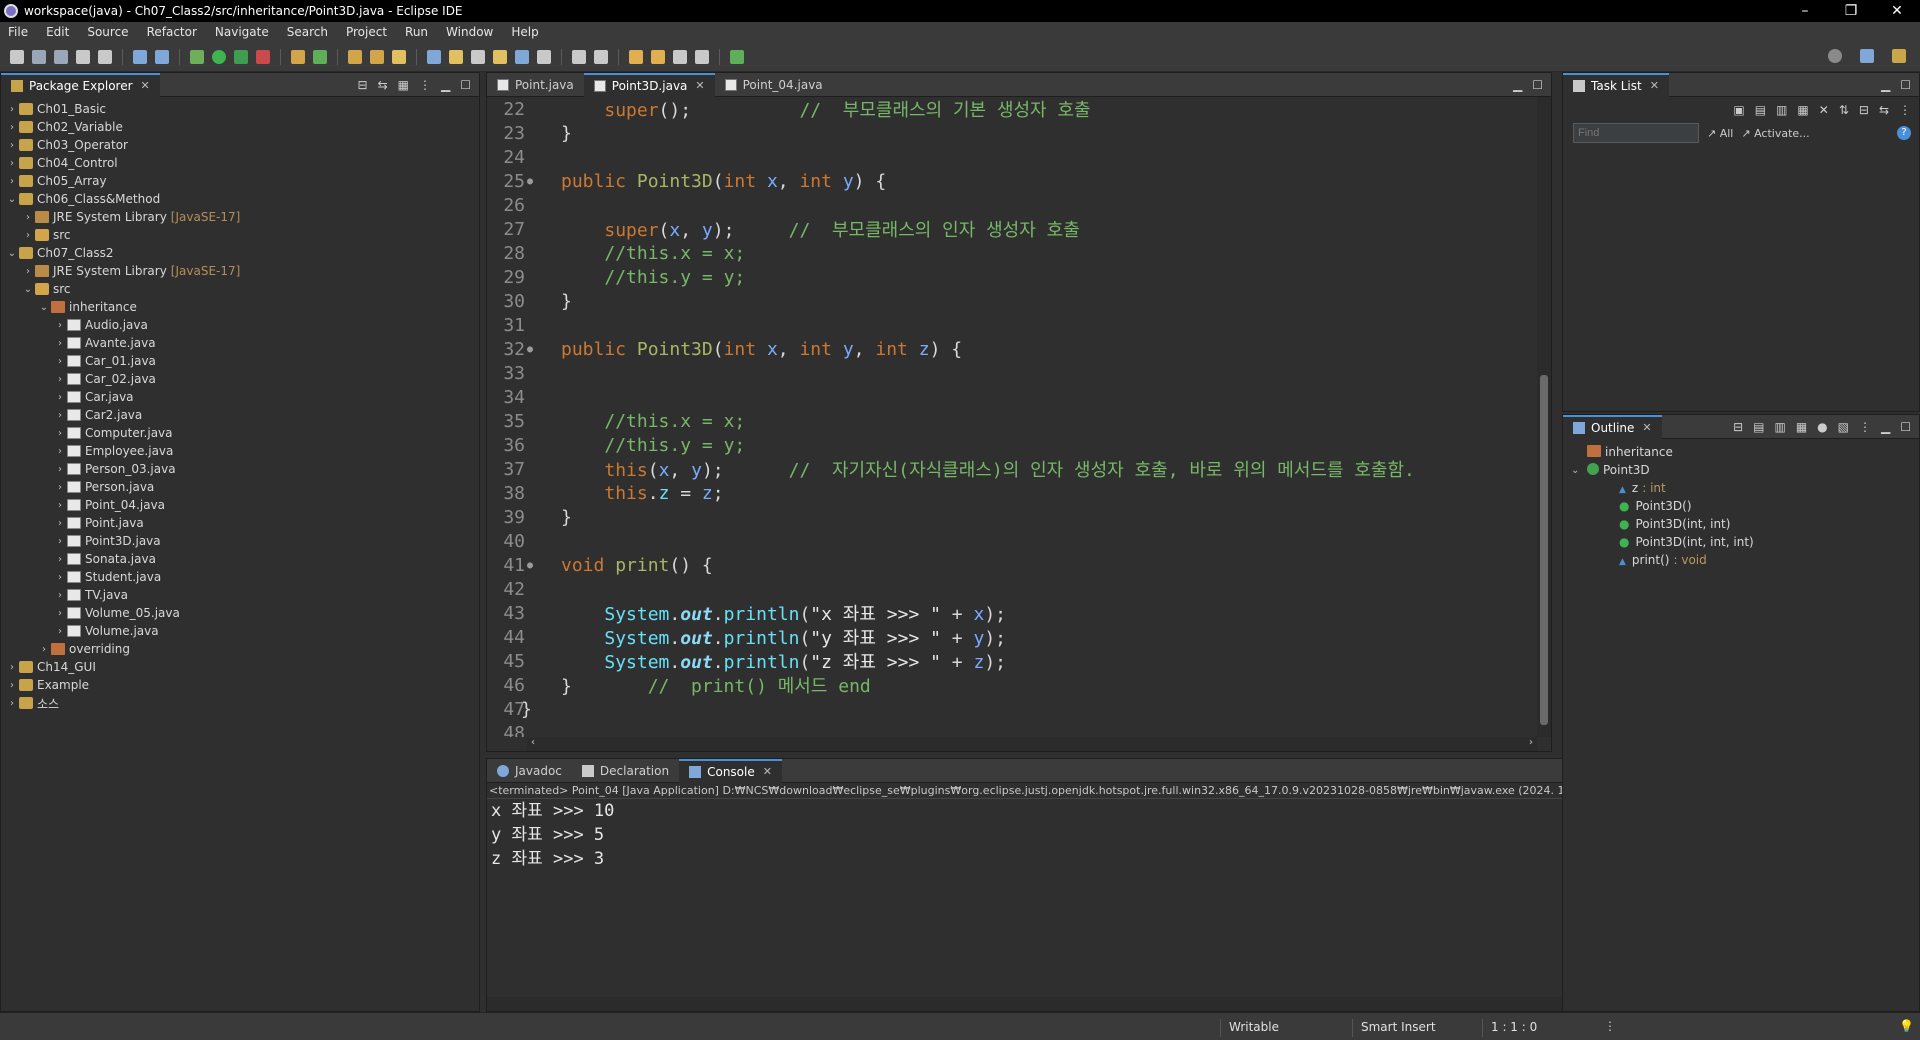  What do you see at coordinates (525, 32) in the screenshot?
I see `menu-help: Help` at bounding box center [525, 32].